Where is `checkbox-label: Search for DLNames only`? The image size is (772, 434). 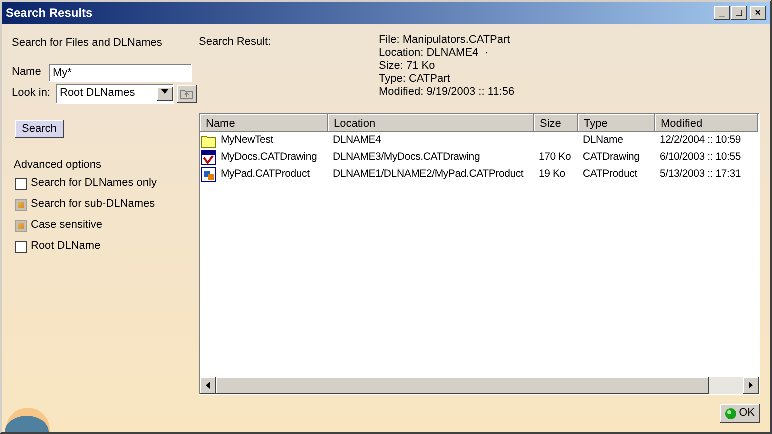 checkbox-label: Search for DLNames only is located at coordinates (94, 184).